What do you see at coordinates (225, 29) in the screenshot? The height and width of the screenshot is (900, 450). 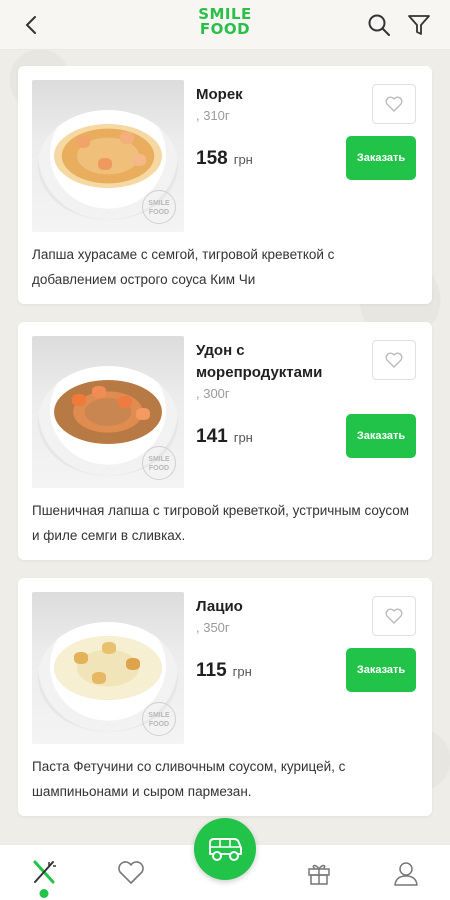 I see `logo-line-2: FOOD` at bounding box center [225, 29].